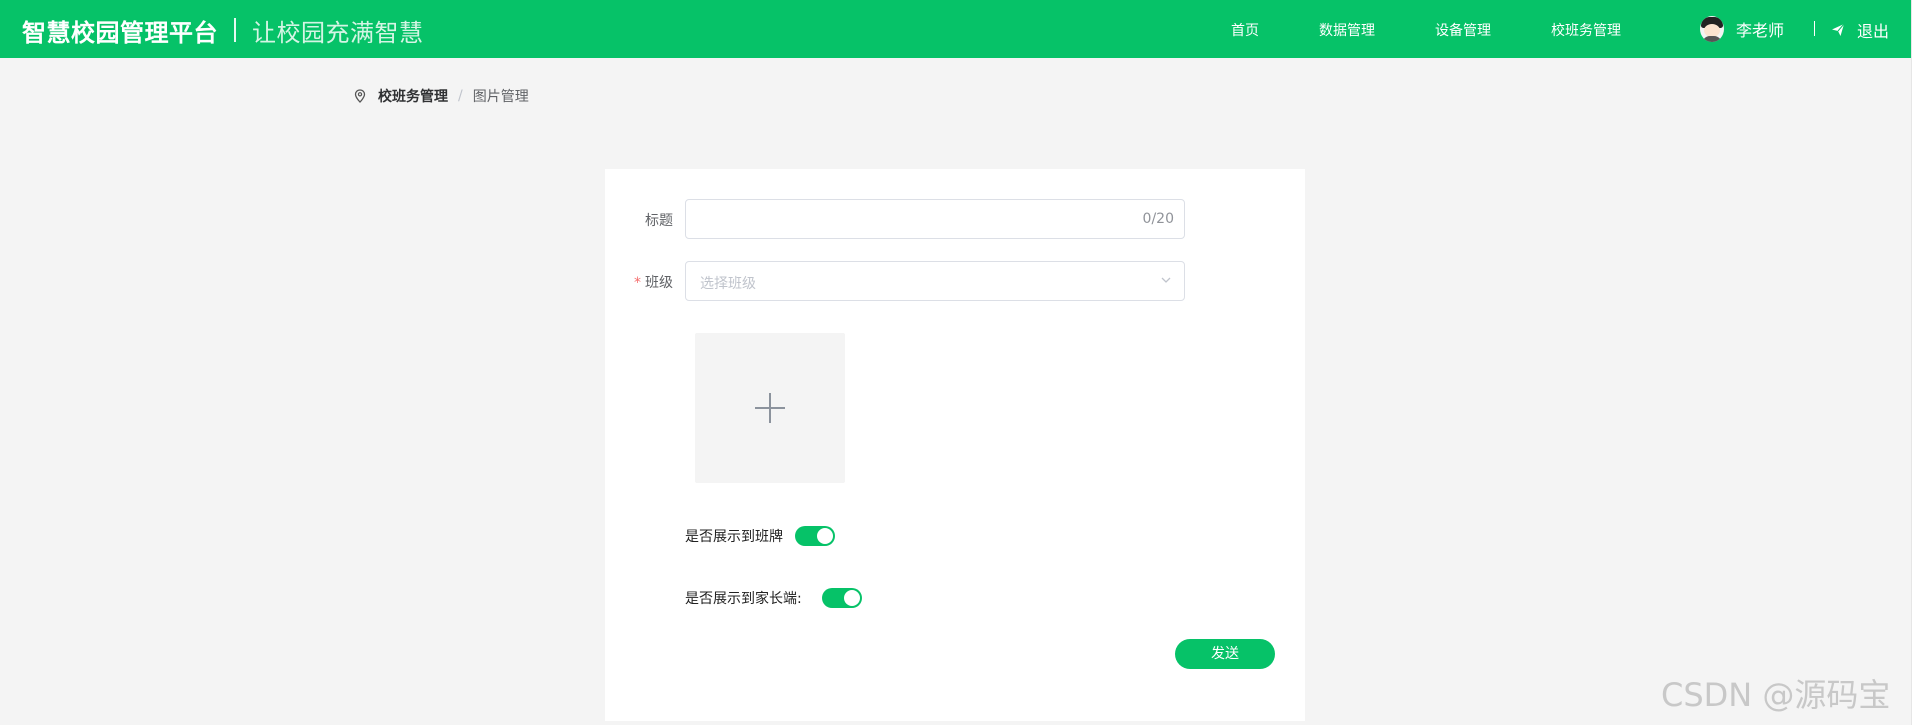 The image size is (1917, 725). I want to click on breadcrumb: 校班务管理 / 图片管理, so click(441, 96).